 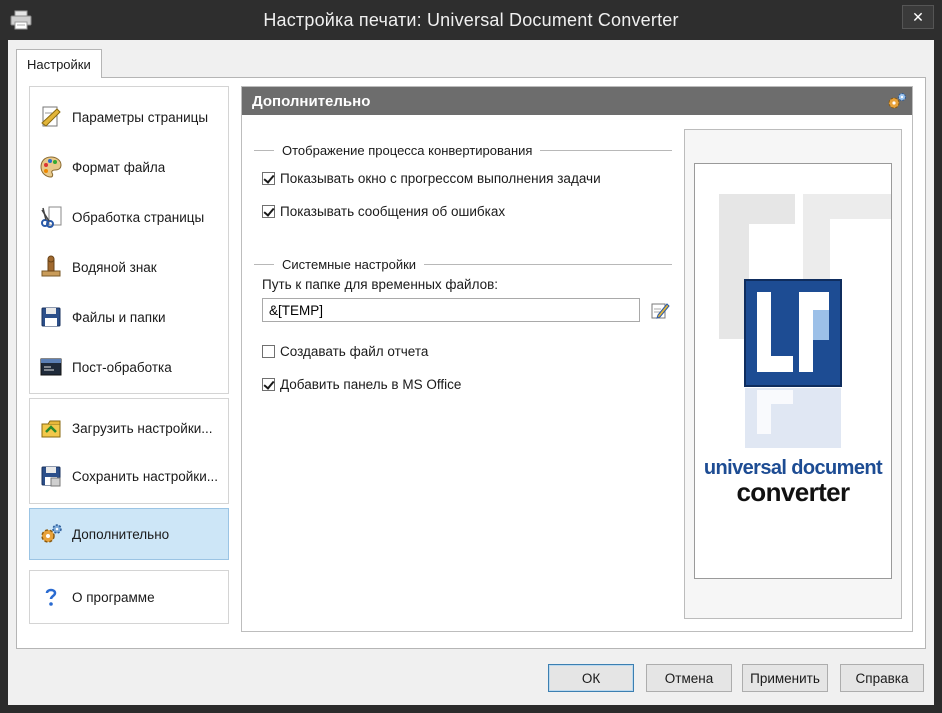 I want to click on sidebar-item-advanced: Дополнительно, so click(x=129, y=534).